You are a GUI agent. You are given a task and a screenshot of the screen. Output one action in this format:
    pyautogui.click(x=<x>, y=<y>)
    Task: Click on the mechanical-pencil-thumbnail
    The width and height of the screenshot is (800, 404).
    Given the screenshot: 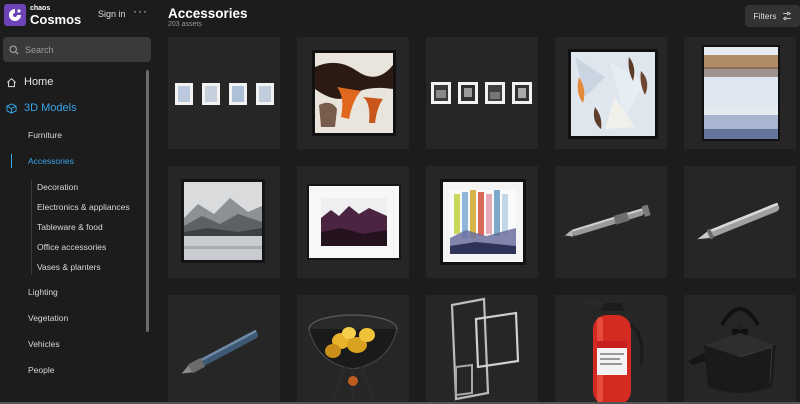 What is the action you would take?
    pyautogui.click(x=605, y=221)
    